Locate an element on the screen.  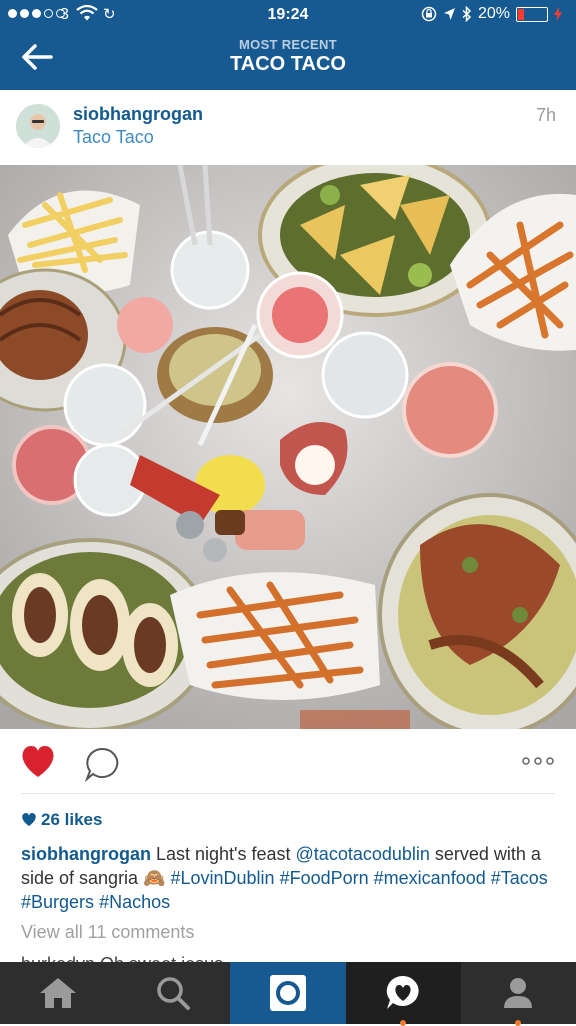
activity-heart-icon is located at coordinates (402, 992).